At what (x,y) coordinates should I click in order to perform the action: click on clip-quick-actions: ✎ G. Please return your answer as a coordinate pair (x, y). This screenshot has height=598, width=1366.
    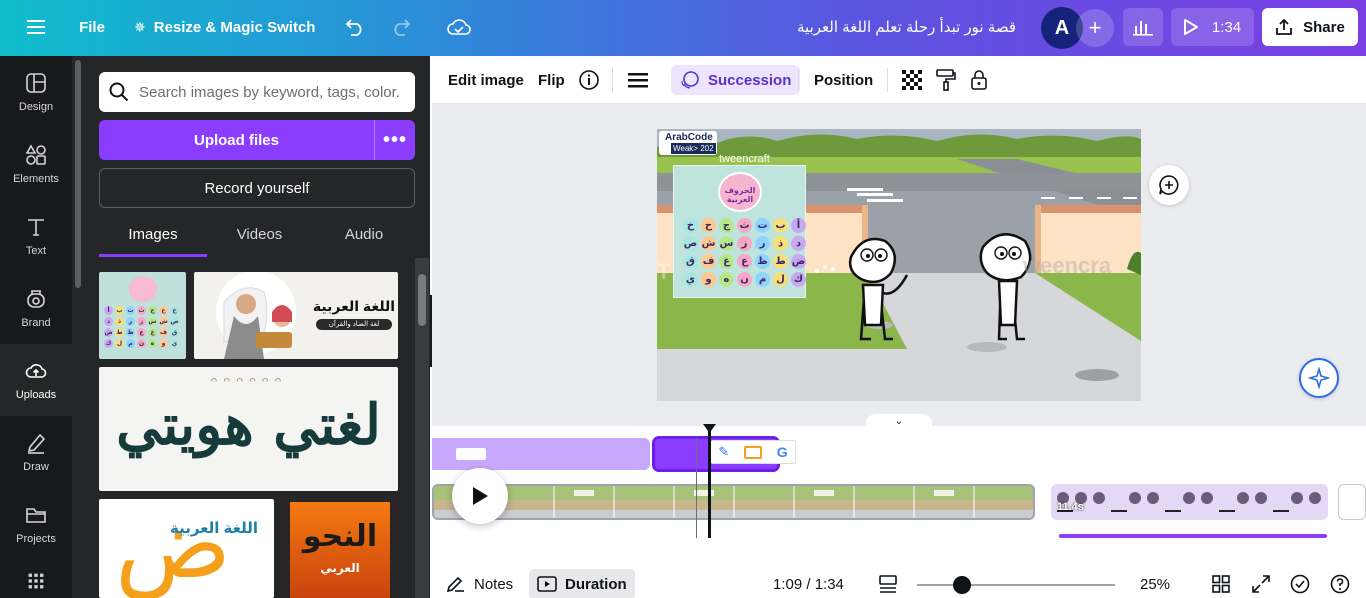
    Looking at the image, I should click on (753, 452).